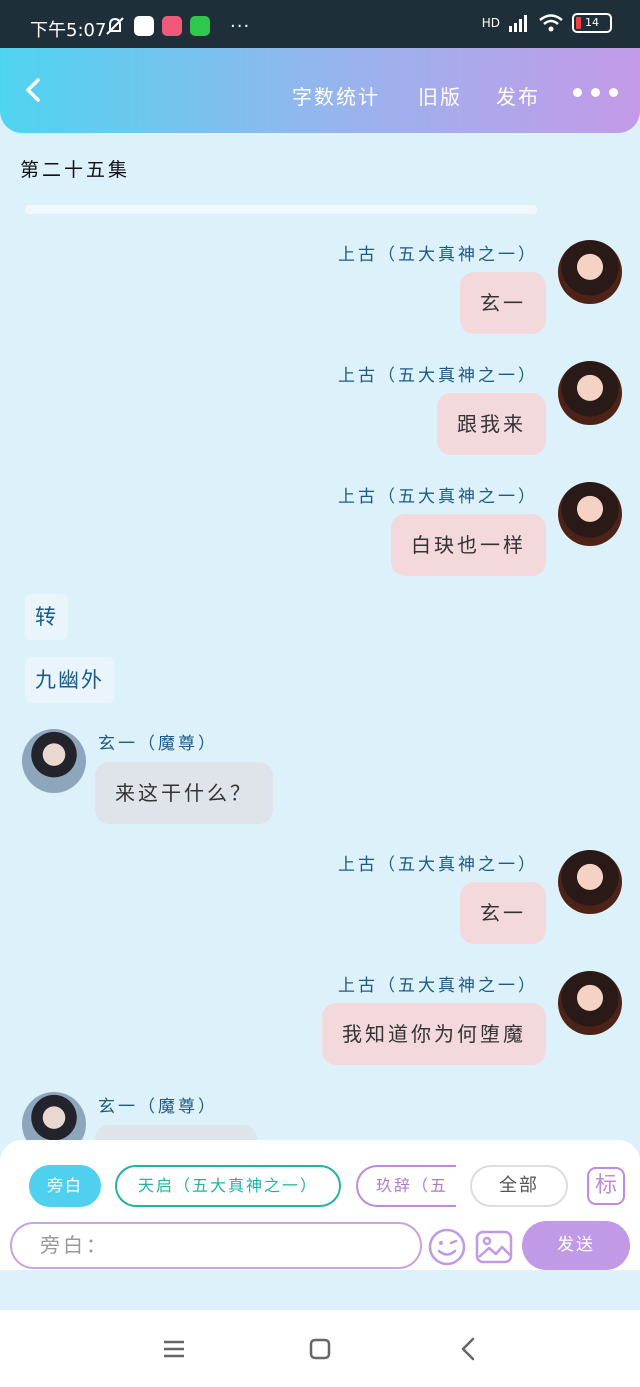 This screenshot has width=640, height=1387. What do you see at coordinates (469, 1349) in the screenshot?
I see `back-icon` at bounding box center [469, 1349].